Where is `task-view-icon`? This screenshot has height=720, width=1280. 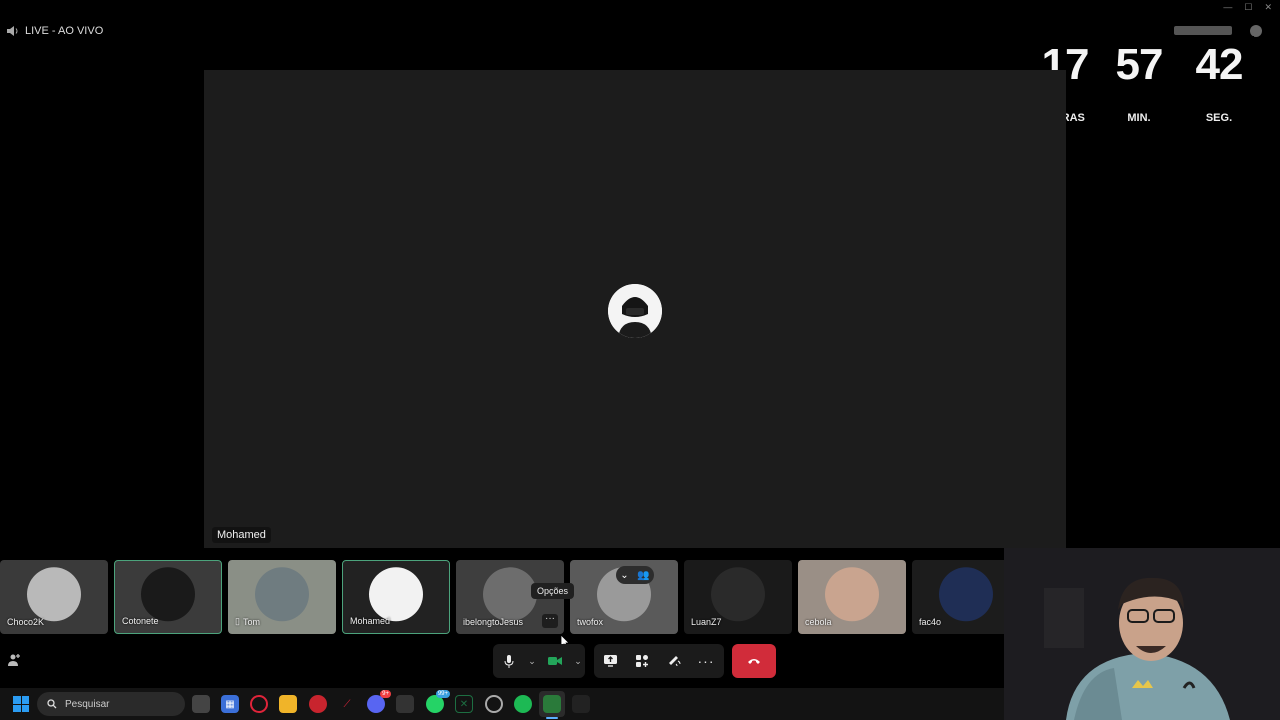
task-view-icon is located at coordinates (201, 704).